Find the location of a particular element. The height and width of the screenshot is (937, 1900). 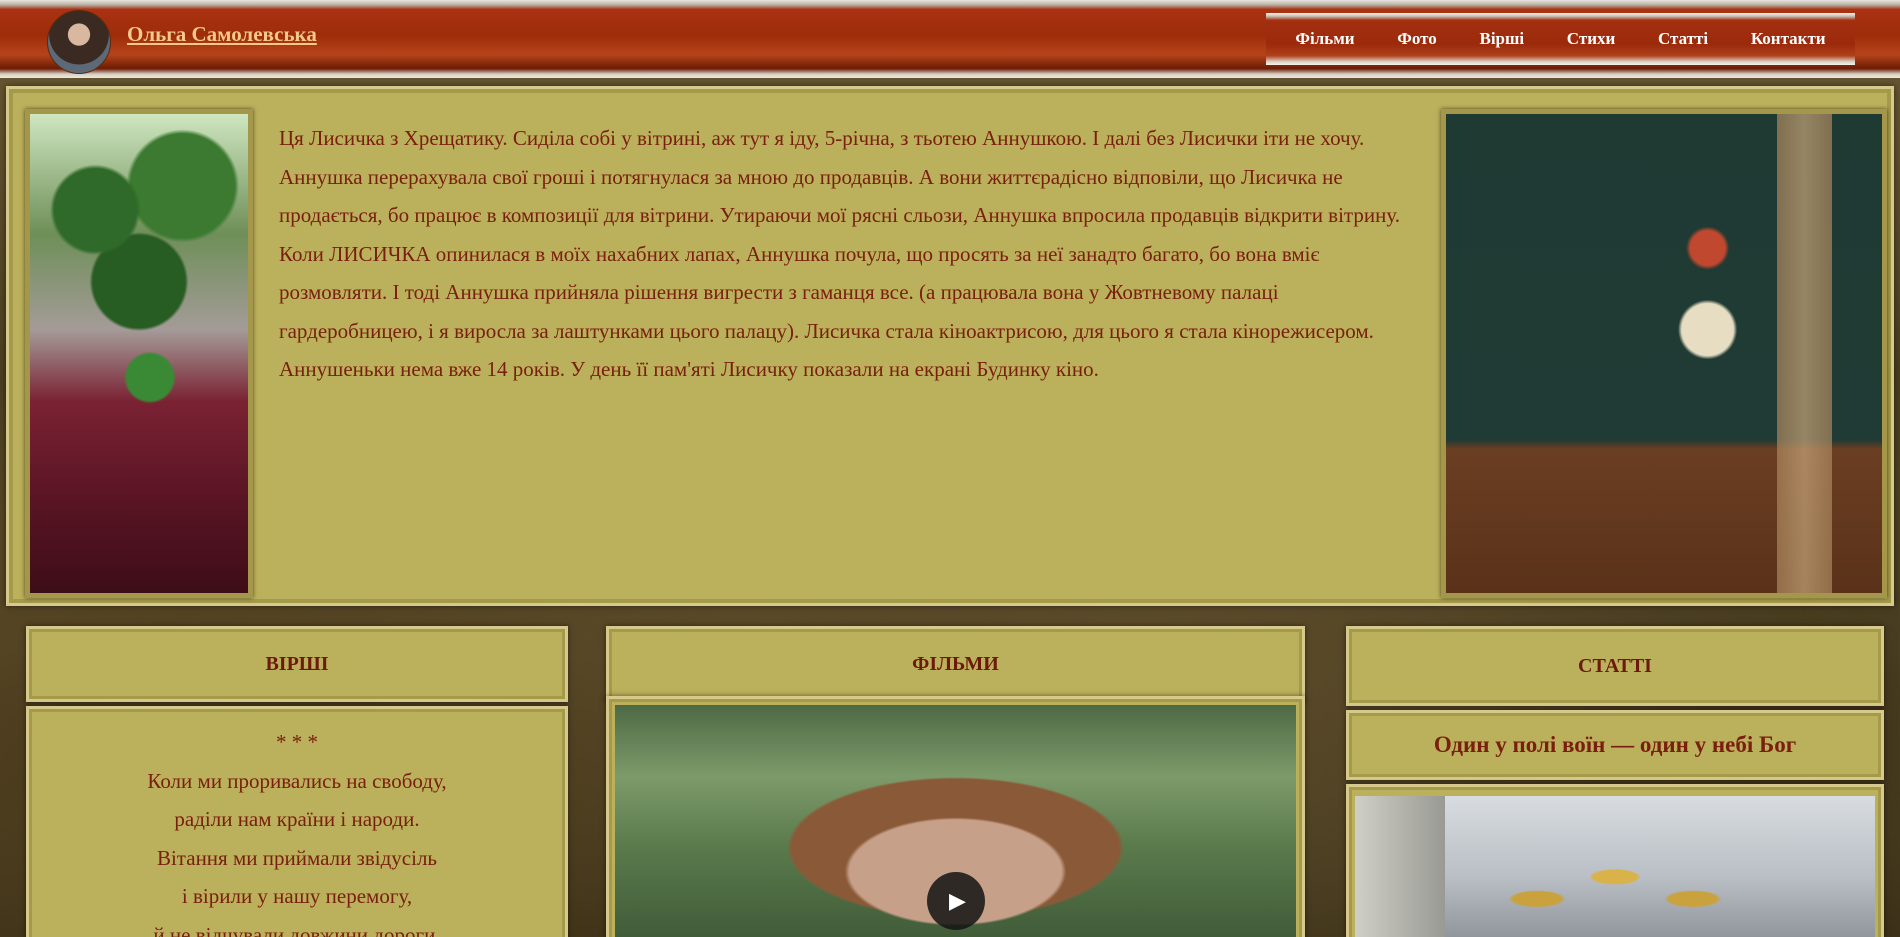

article-title: Один у полі воїн — один у небі Бог is located at coordinates (1615, 745).